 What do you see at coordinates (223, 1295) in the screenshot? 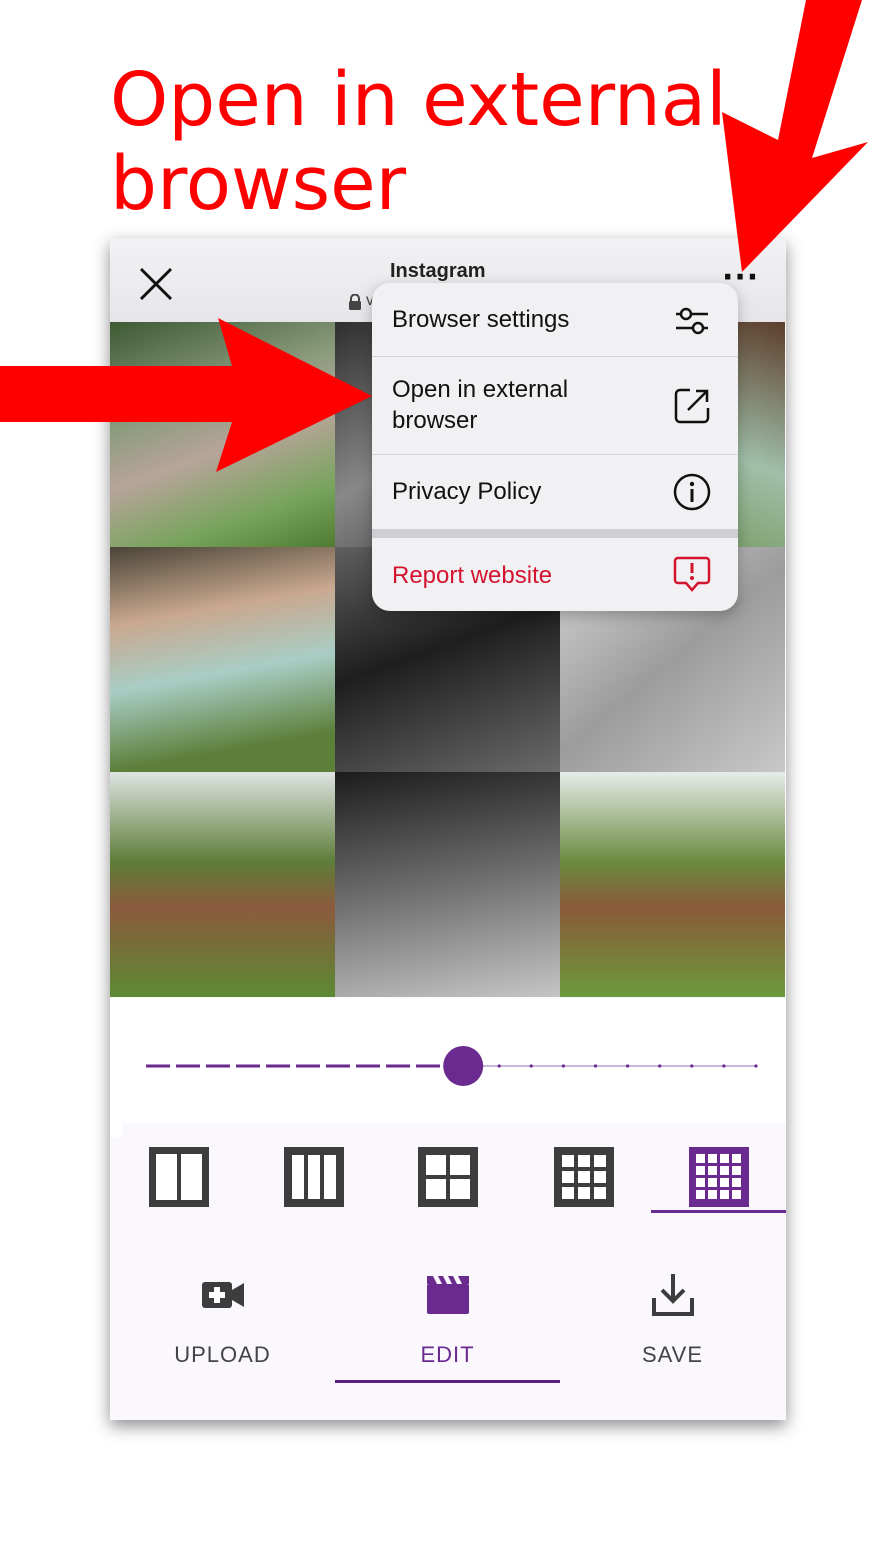
I see `video-add-icon` at bounding box center [223, 1295].